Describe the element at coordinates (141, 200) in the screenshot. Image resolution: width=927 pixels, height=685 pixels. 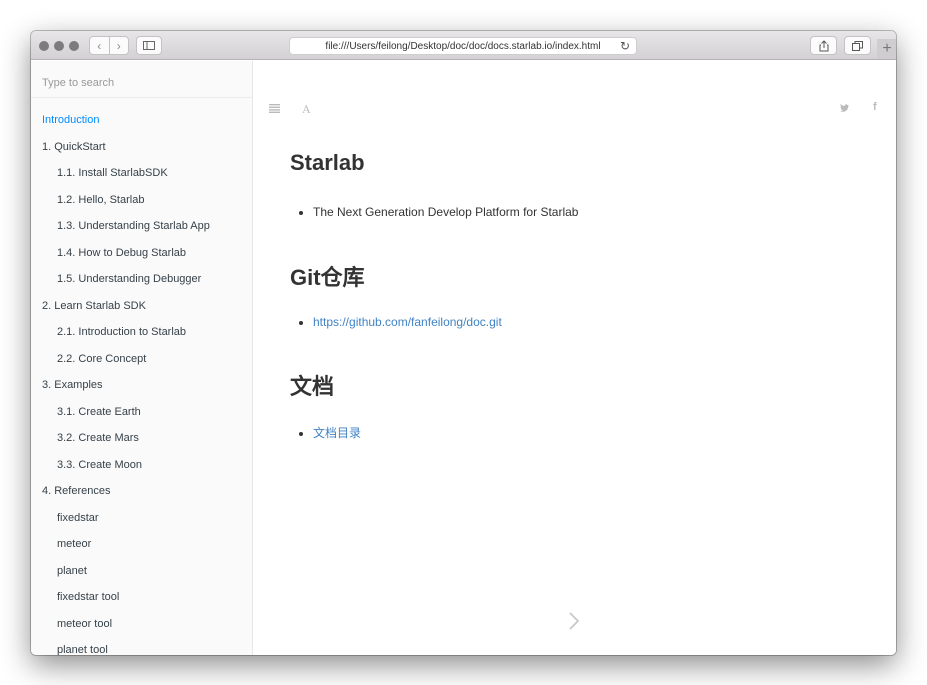
I see `toc-item: 1.2. Hello, Starlab` at that location.